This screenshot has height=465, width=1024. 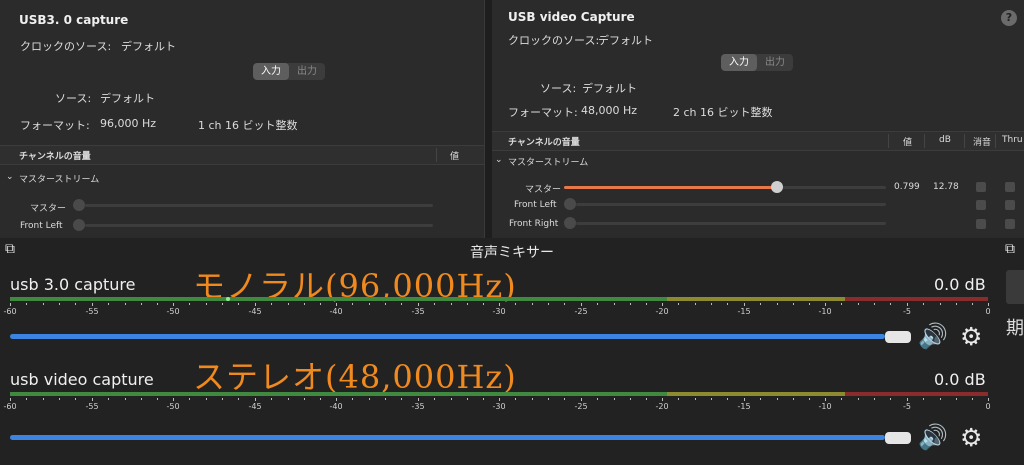 I want to click on channel-label-master: マスター, so click(x=543, y=190).